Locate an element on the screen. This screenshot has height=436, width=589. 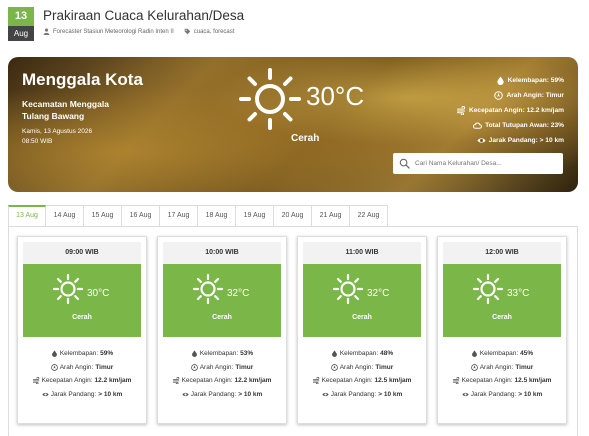
forecast-hour: 11:00 WIB is located at coordinates (362, 253).